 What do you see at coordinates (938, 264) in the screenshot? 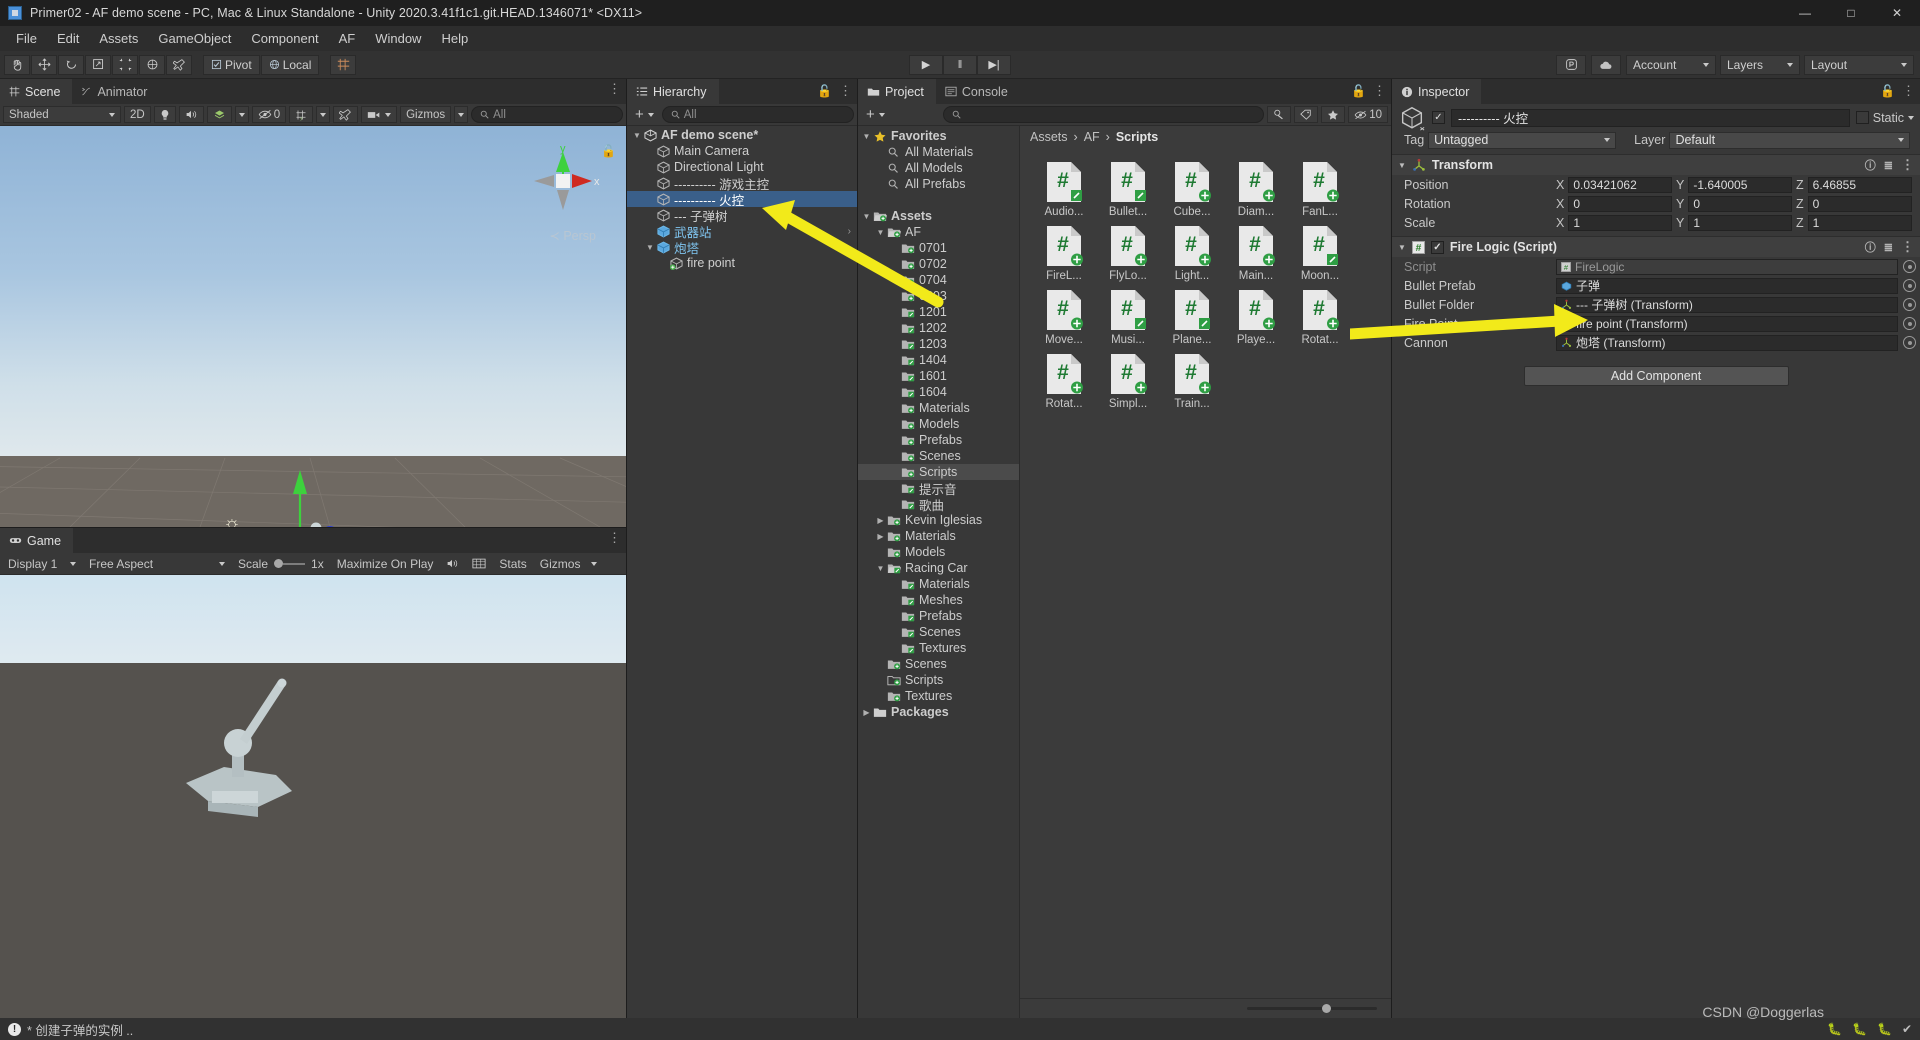
I see `project-tree-item-8: 0702` at bounding box center [938, 264].